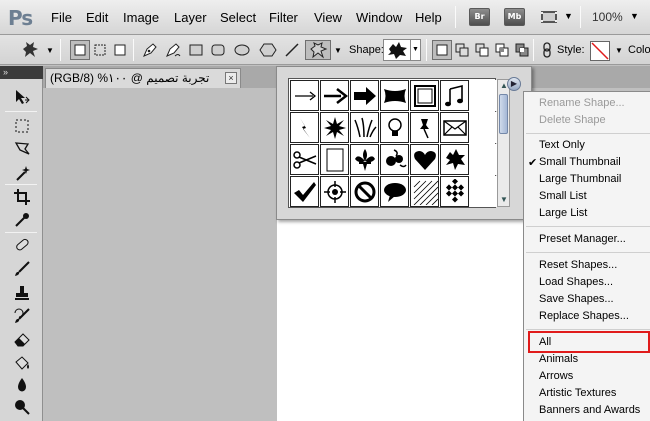 Image resolution: width=650 pixels, height=421 pixels. Describe the element at coordinates (22, 339) in the screenshot. I see `eraser-tool` at that location.